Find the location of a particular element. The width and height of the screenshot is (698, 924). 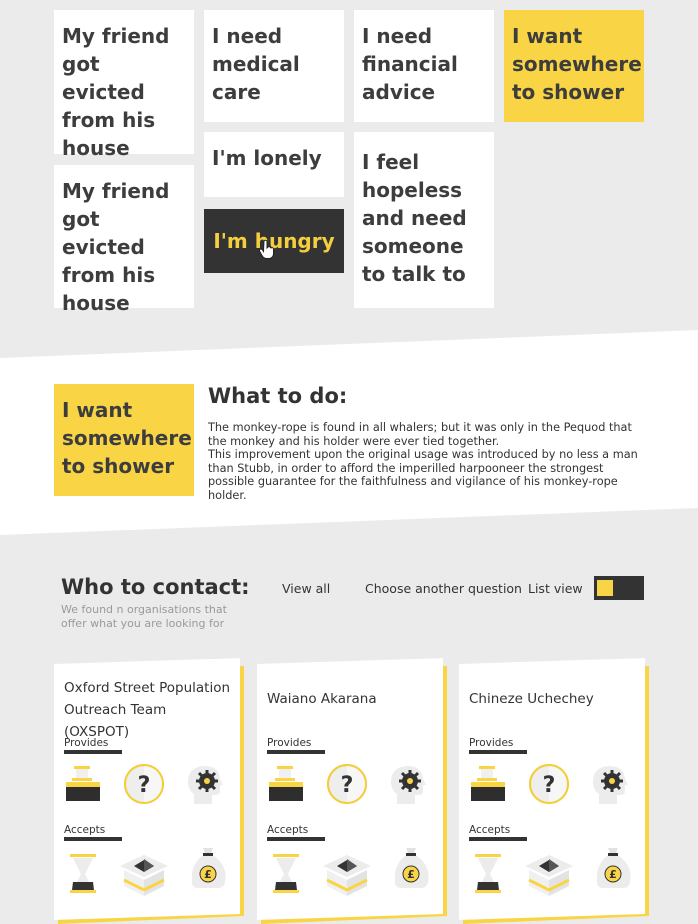

choose-another-question-link: Choose another question is located at coordinates (443, 588).